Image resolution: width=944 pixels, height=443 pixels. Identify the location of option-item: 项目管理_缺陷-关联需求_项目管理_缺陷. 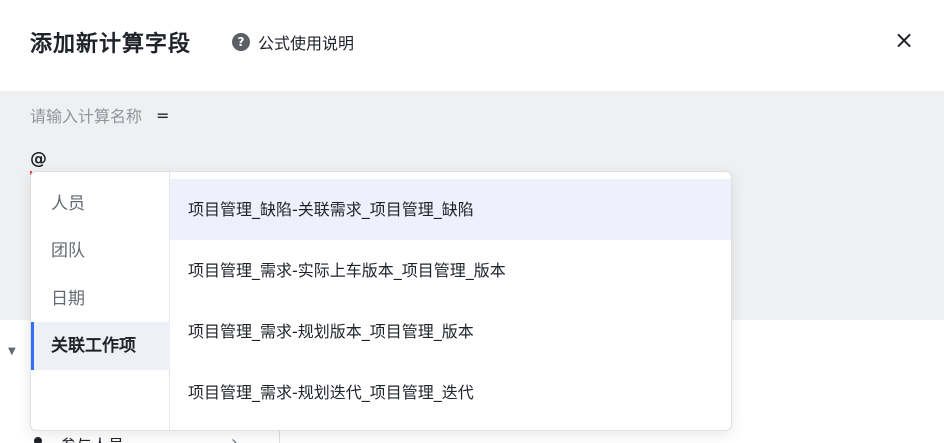
(450, 209).